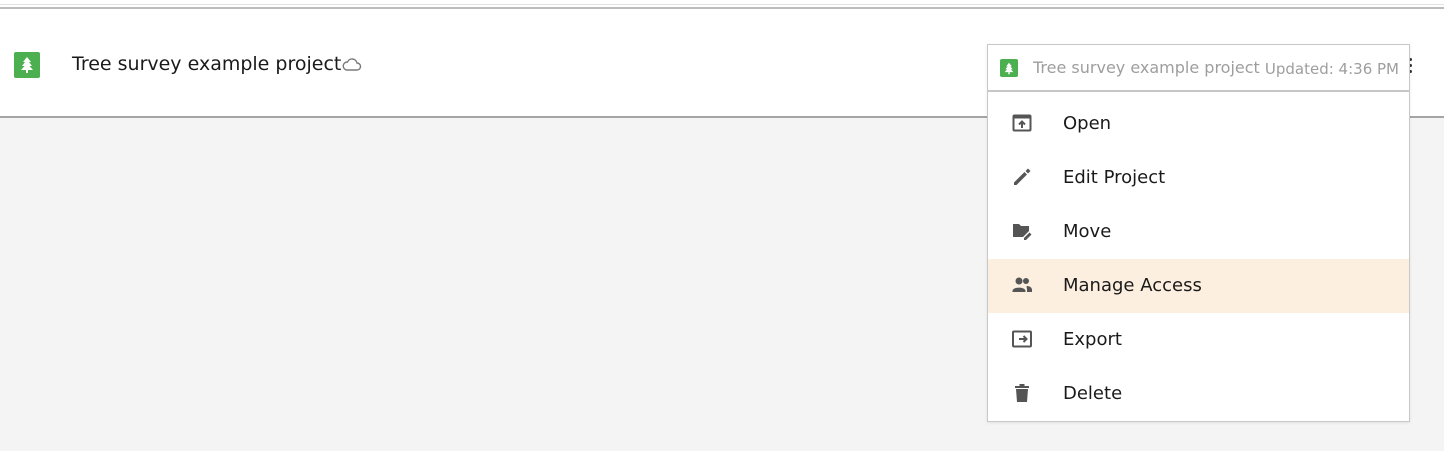  Describe the element at coordinates (206, 64) in the screenshot. I see `project-title: Tree survey example project` at that location.